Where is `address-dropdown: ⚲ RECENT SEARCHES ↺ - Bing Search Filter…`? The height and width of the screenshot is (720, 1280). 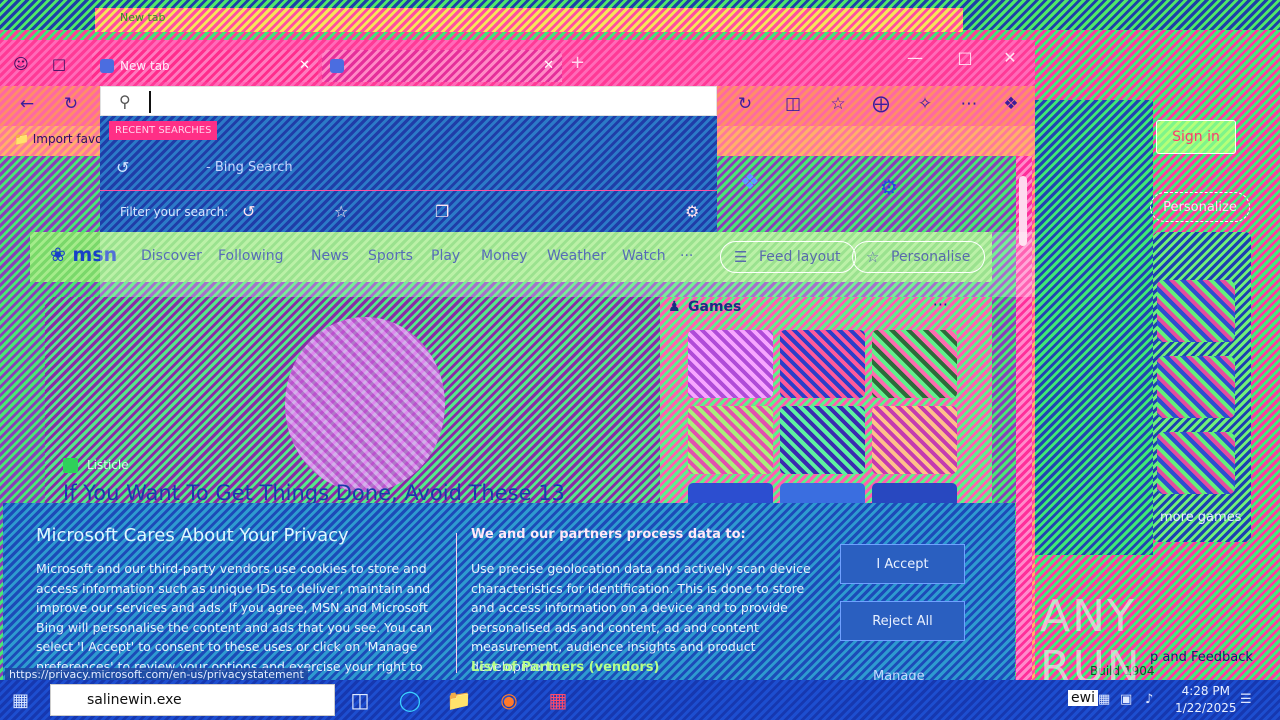 address-dropdown: ⚲ RECENT SEARCHES ↺ - Bing Search Filter… is located at coordinates (408, 159).